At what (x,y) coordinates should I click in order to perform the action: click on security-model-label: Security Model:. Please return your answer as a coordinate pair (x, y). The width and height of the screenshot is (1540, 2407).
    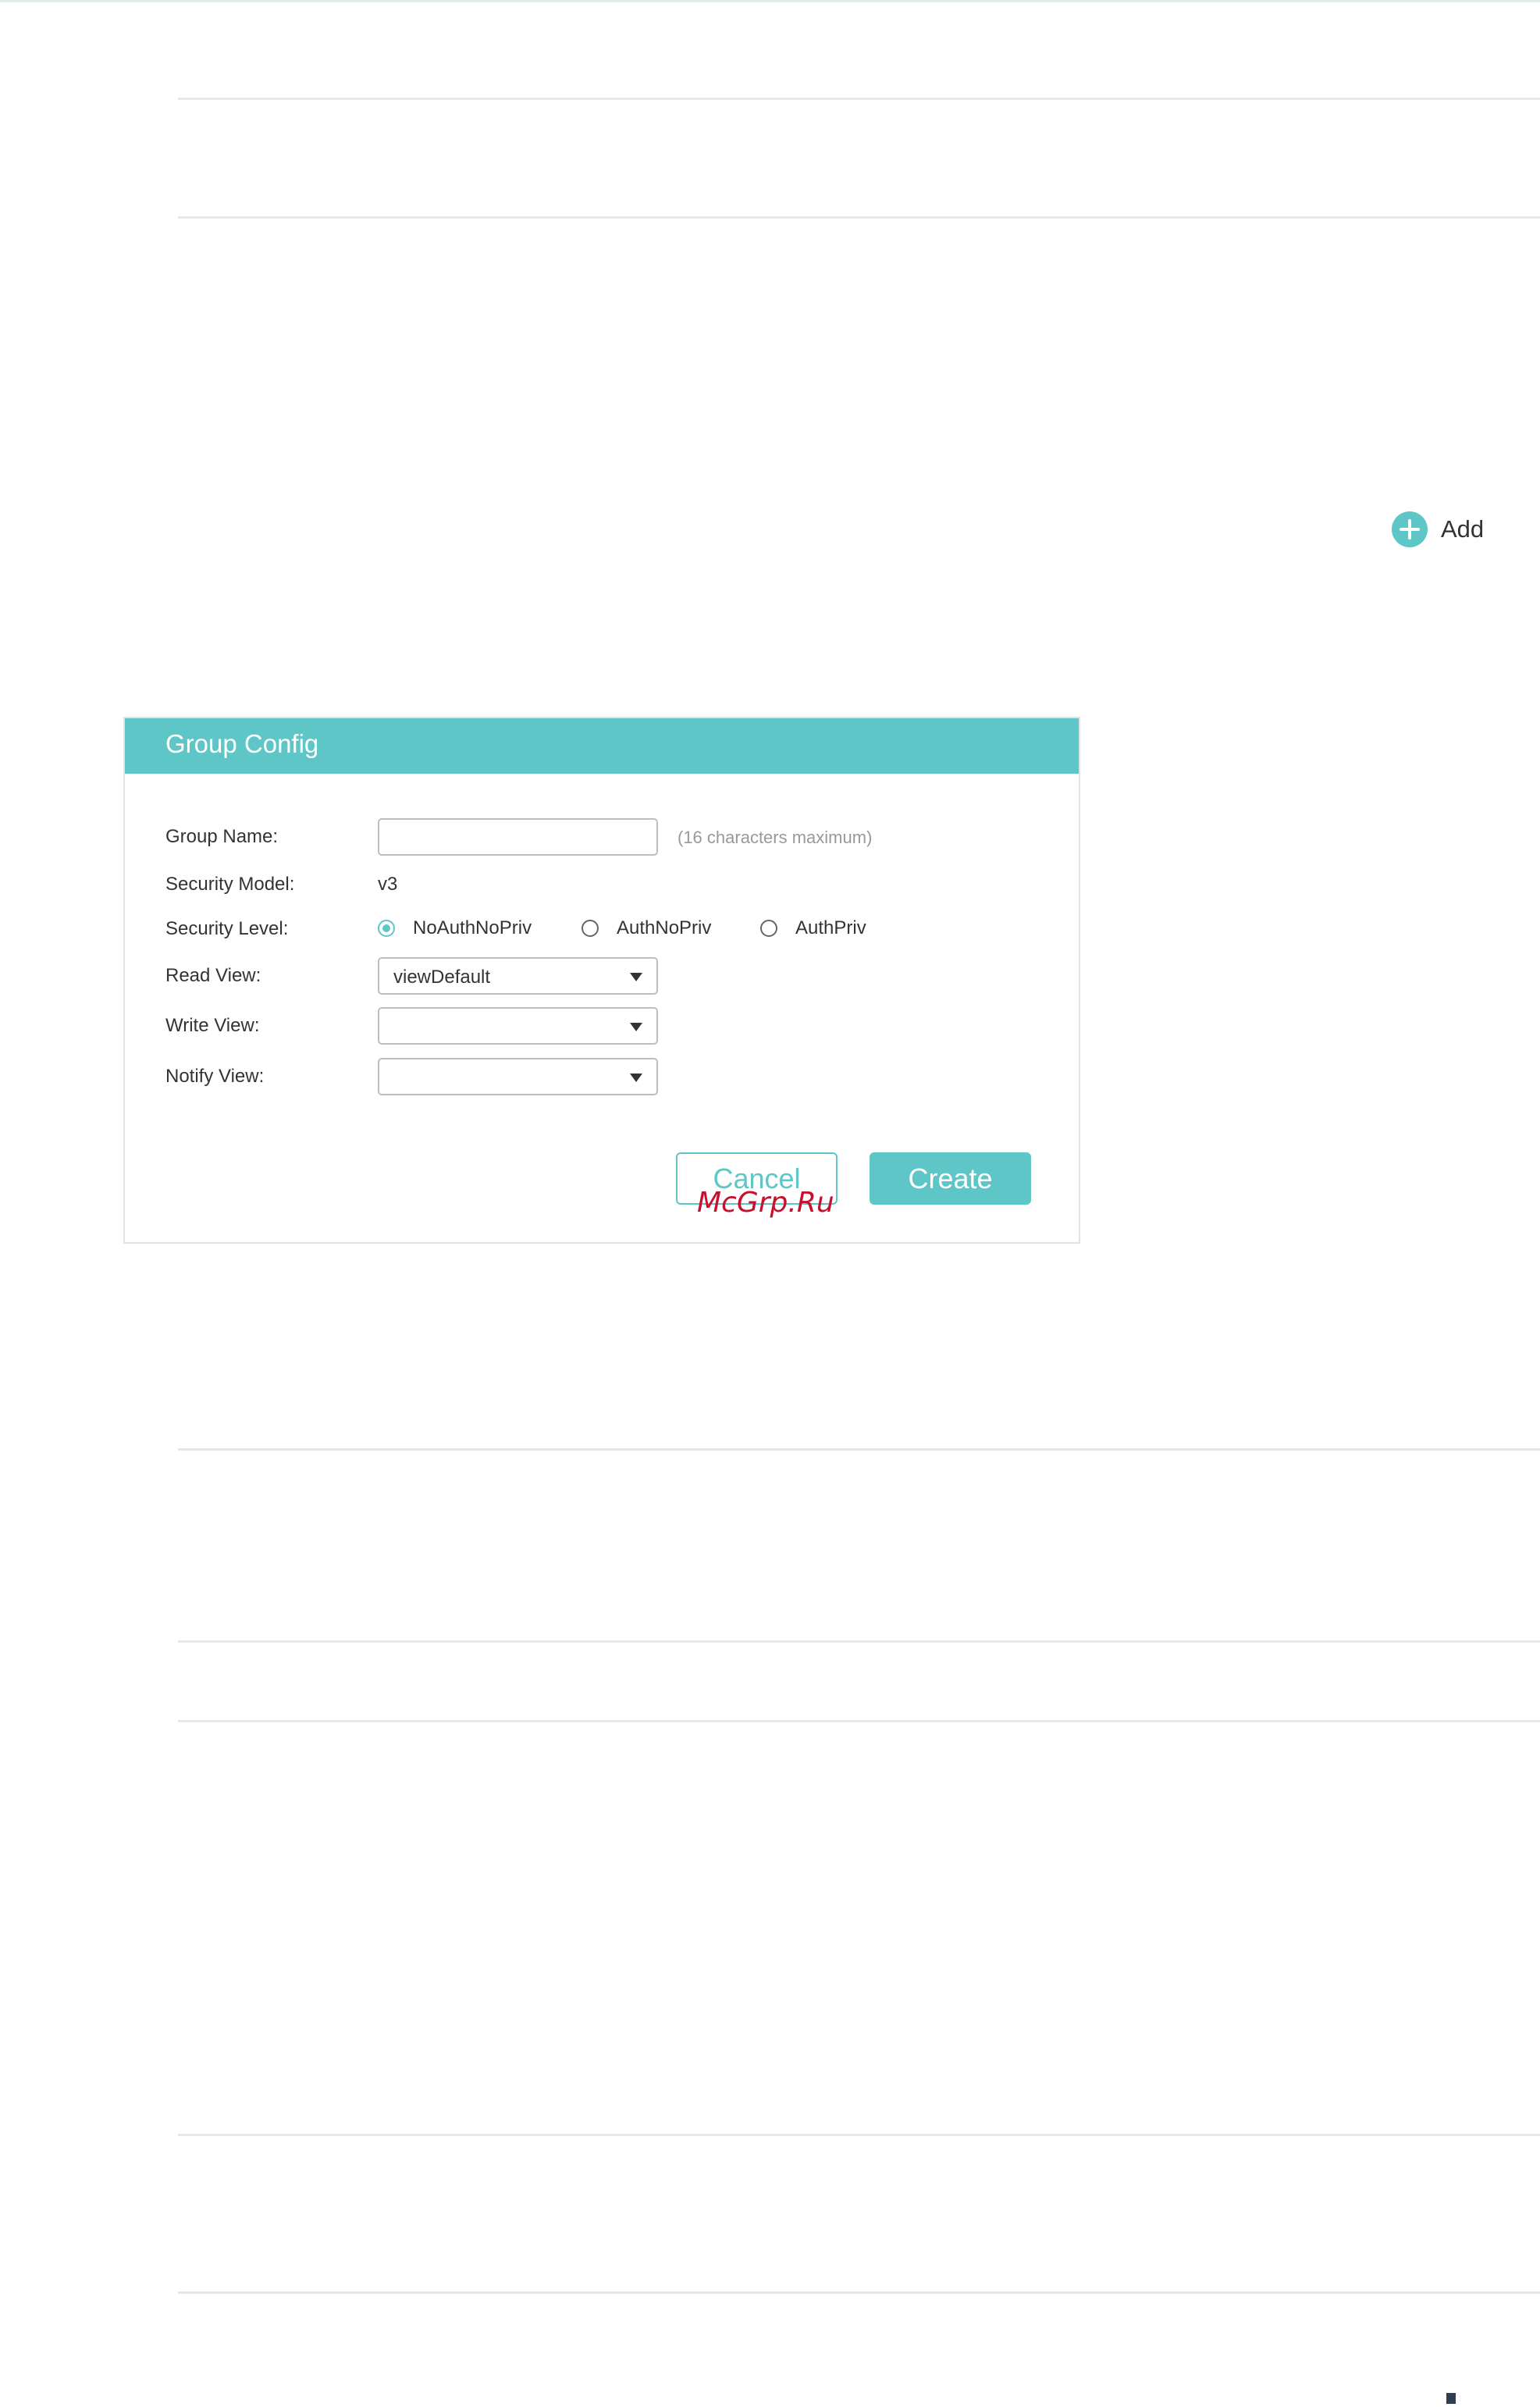
    Looking at the image, I should click on (230, 884).